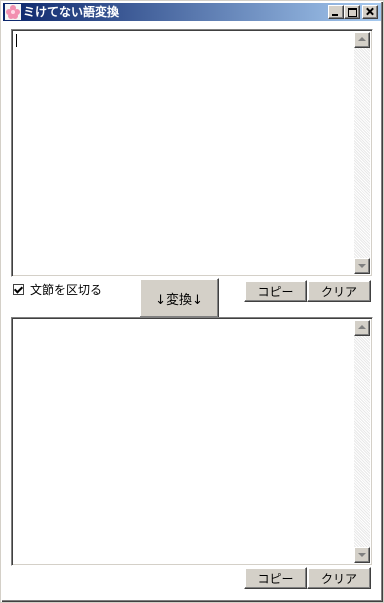 Image resolution: width=384 pixels, height=603 pixels. I want to click on copy-output-button: コピー, so click(275, 578).